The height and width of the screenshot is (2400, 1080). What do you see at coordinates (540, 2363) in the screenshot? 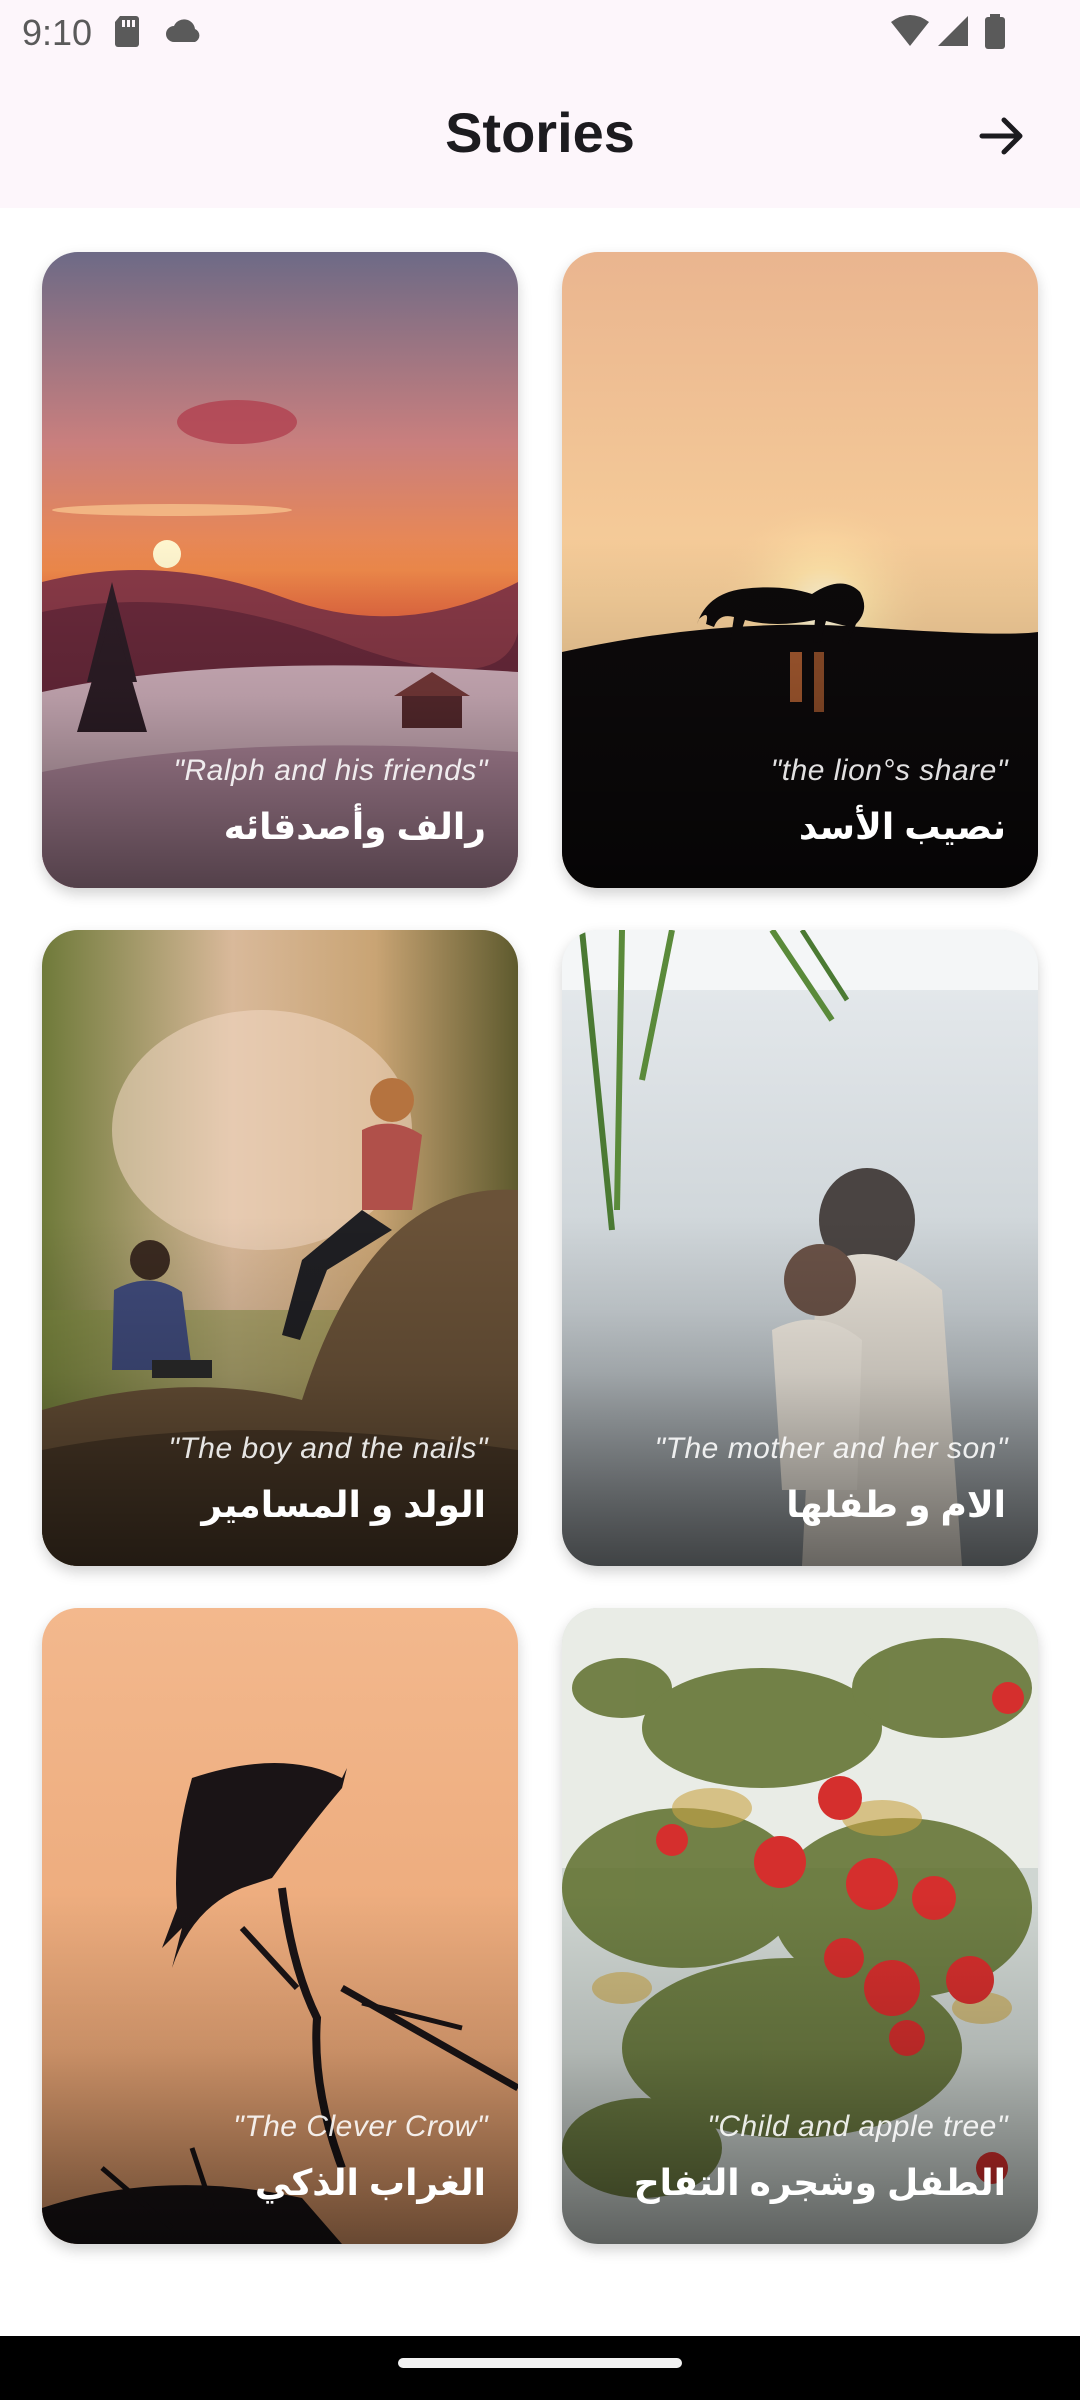
I see `home-gesture-handle` at bounding box center [540, 2363].